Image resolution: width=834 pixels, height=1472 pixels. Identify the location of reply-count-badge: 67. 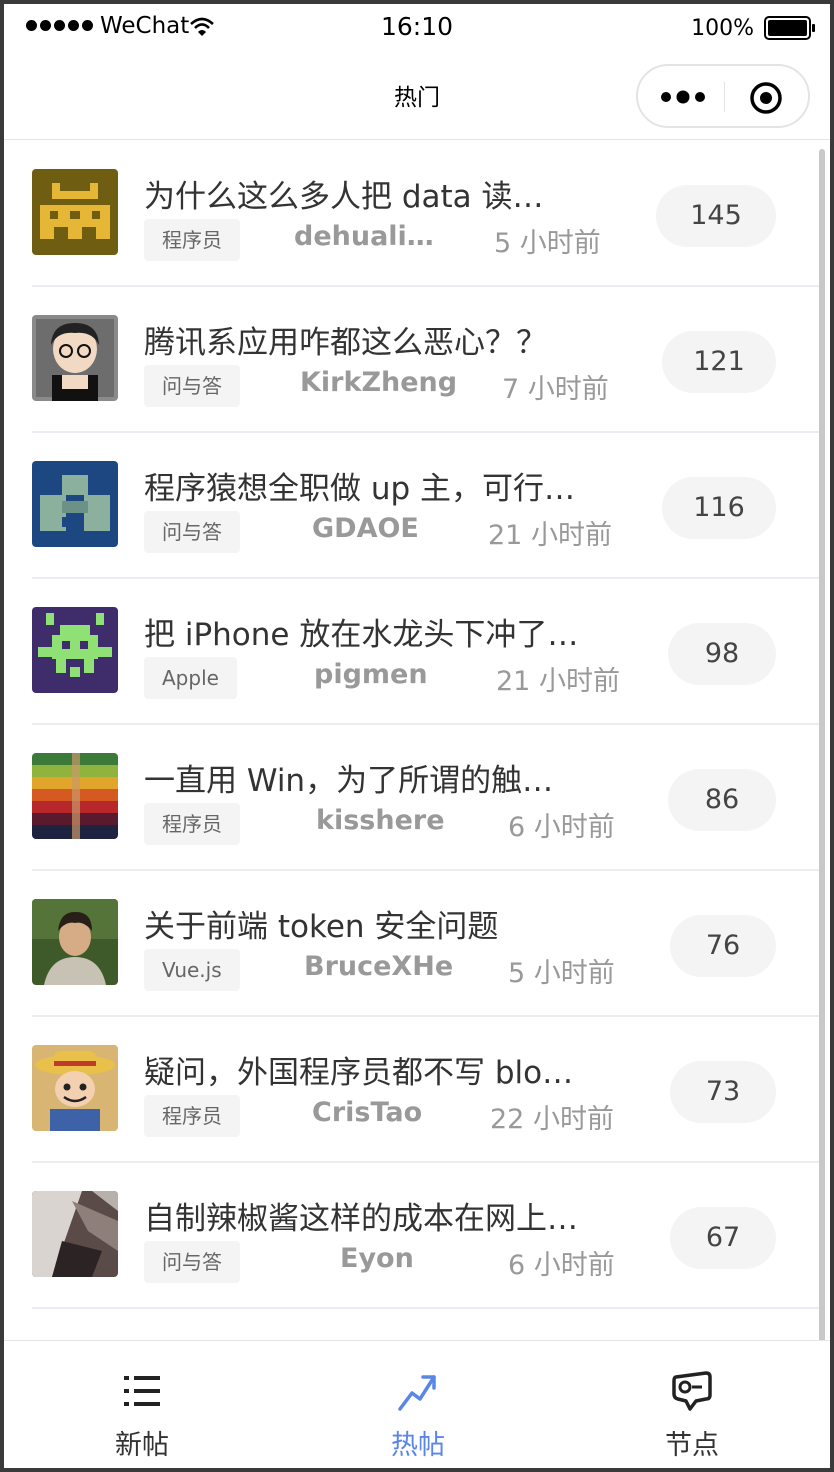
(723, 1238).